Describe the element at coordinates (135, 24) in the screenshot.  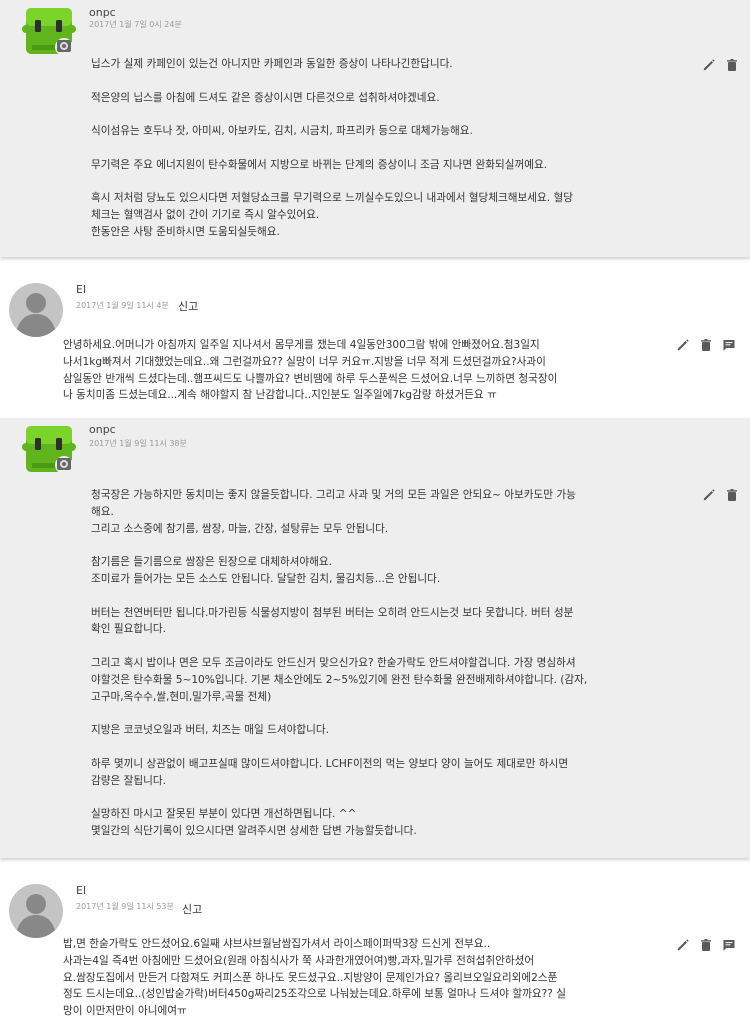
I see `comment-date: 2017년 1월 7일 0시 24분` at that location.